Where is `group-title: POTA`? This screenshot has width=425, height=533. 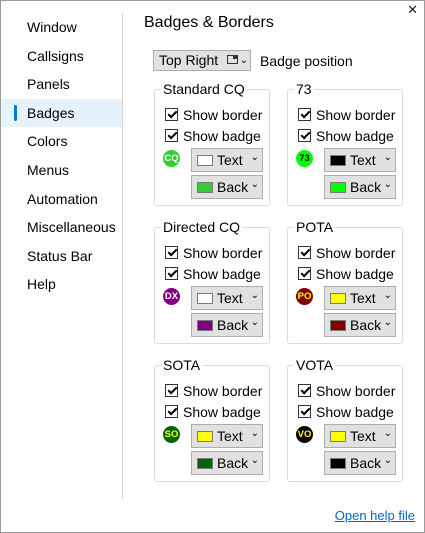 group-title: POTA is located at coordinates (315, 227).